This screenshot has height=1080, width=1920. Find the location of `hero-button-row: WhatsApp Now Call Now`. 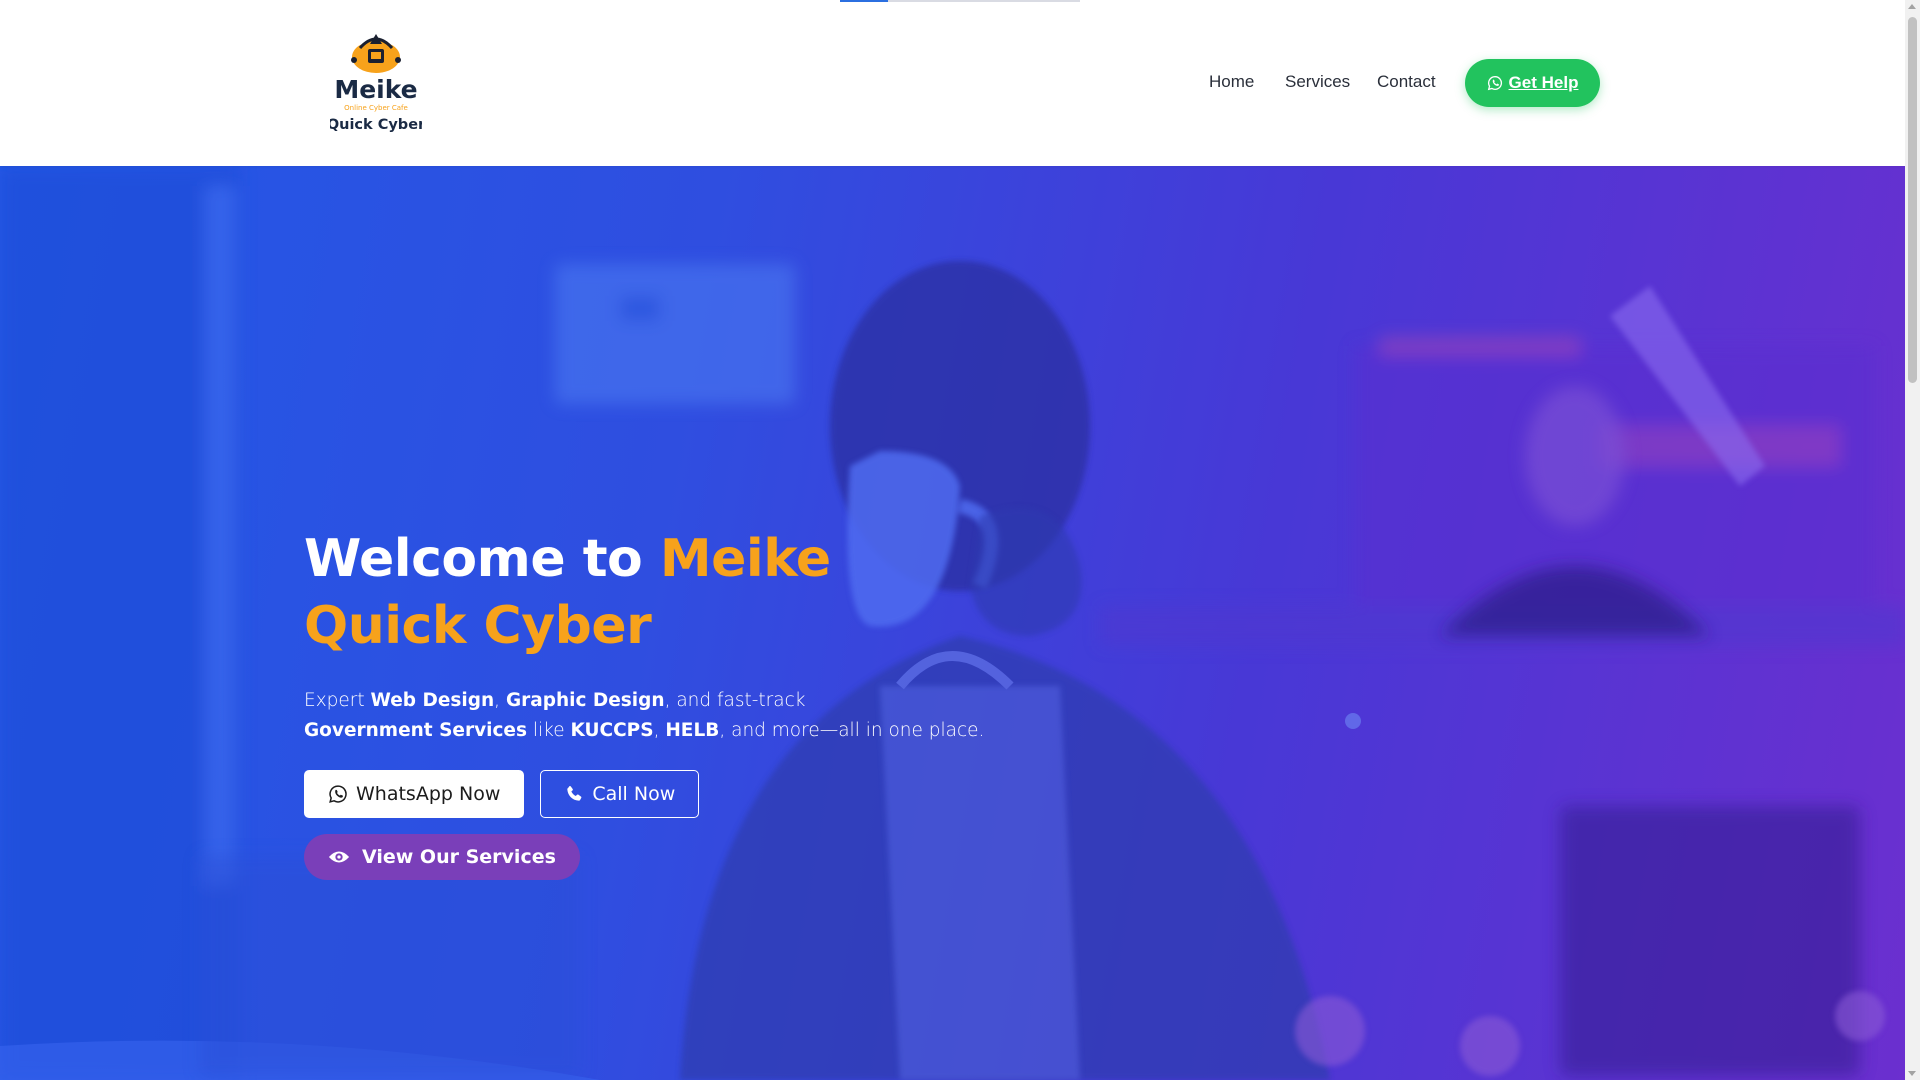

hero-button-row: WhatsApp Now Call Now is located at coordinates (654, 794).